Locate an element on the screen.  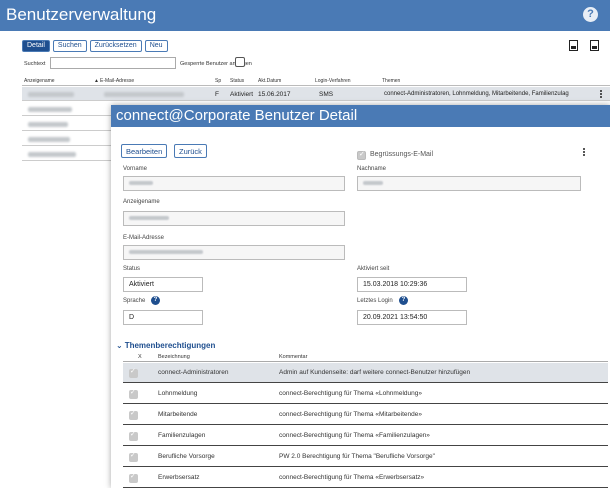
status-field: Aktiviert is located at coordinates (163, 284).